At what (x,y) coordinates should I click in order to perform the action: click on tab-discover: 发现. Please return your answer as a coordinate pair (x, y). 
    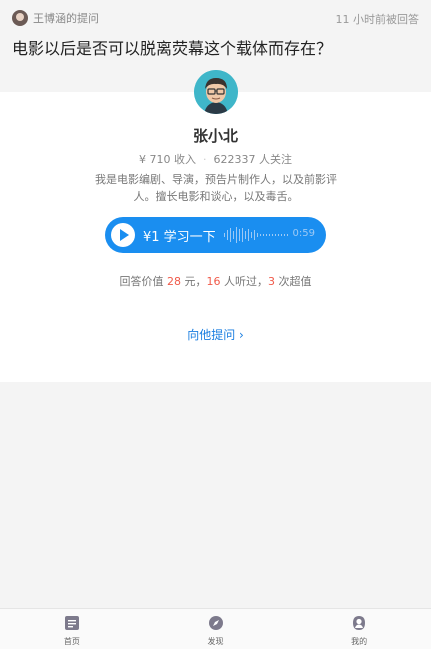
    Looking at the image, I should click on (216, 629).